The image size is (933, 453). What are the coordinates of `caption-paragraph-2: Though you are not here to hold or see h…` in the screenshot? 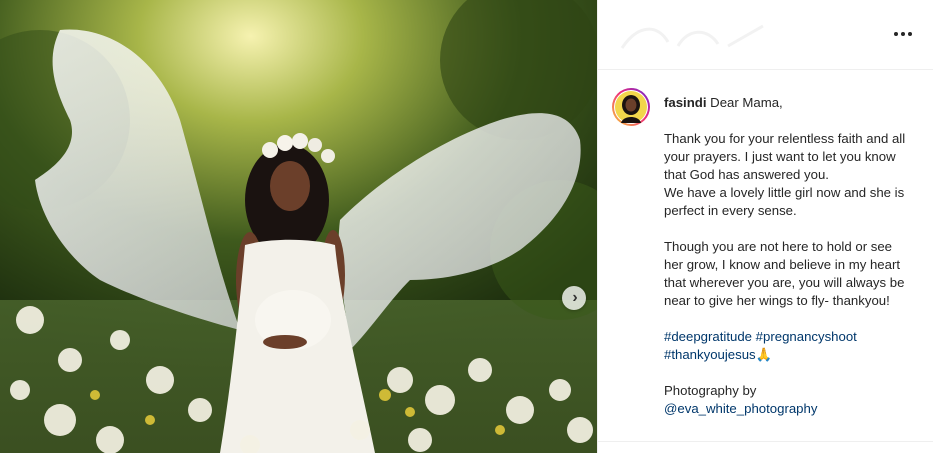 It's located at (784, 273).